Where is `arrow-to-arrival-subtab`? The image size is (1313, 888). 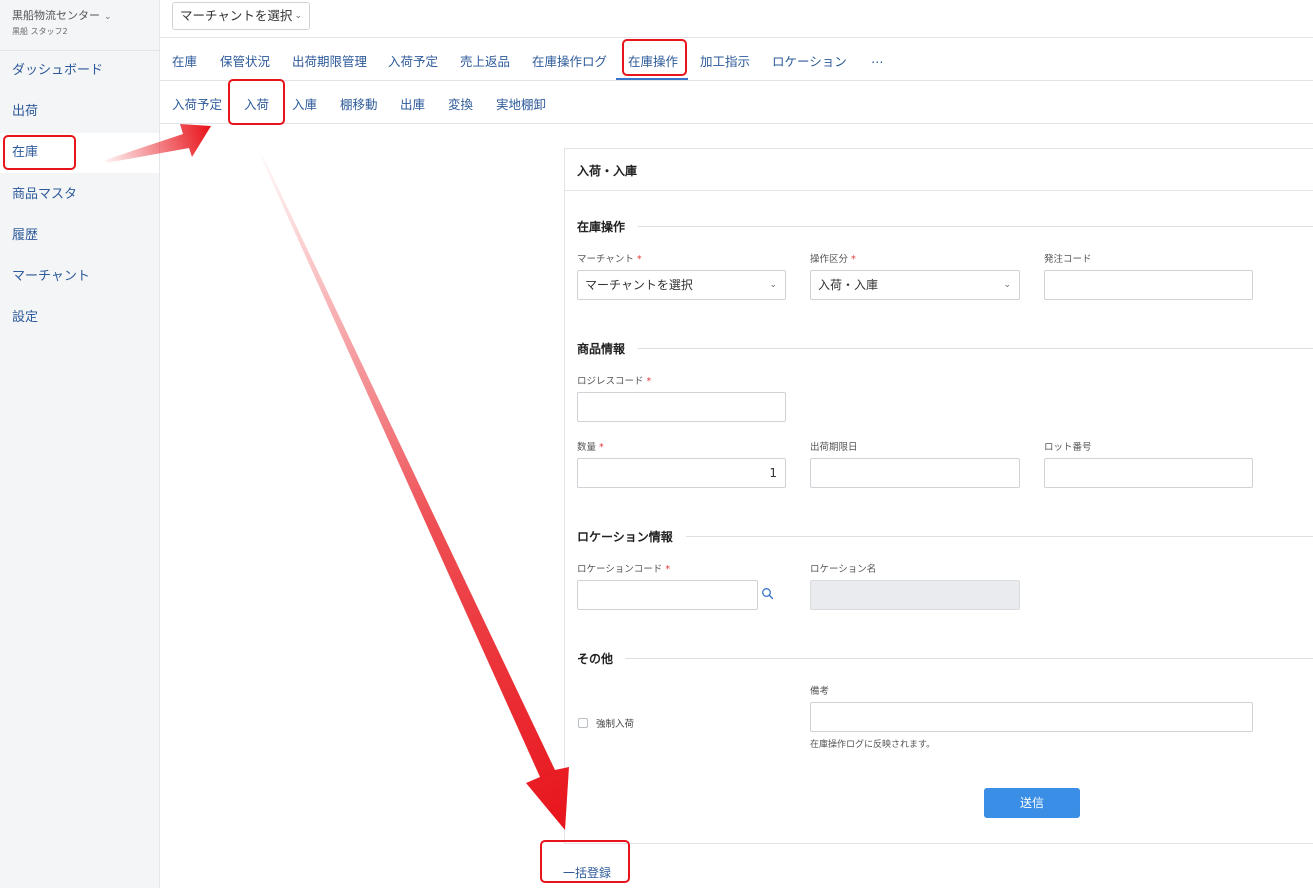 arrow-to-arrival-subtab is located at coordinates (158, 143).